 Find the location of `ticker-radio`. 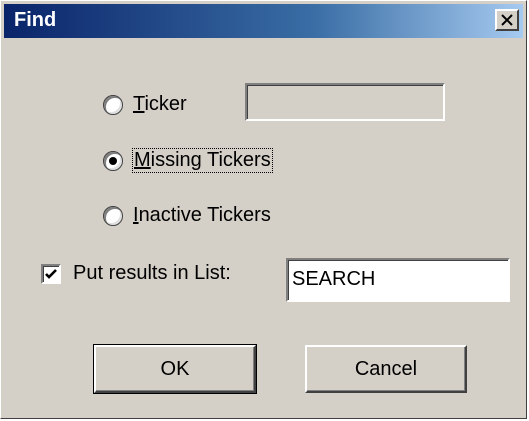

ticker-radio is located at coordinates (113, 104).